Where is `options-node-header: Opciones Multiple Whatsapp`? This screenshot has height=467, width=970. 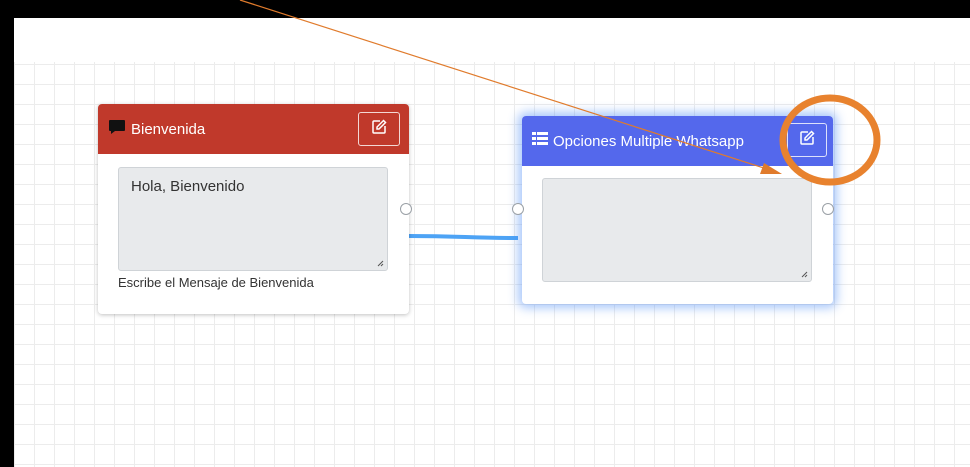
options-node-header: Opciones Multiple Whatsapp is located at coordinates (677, 141).